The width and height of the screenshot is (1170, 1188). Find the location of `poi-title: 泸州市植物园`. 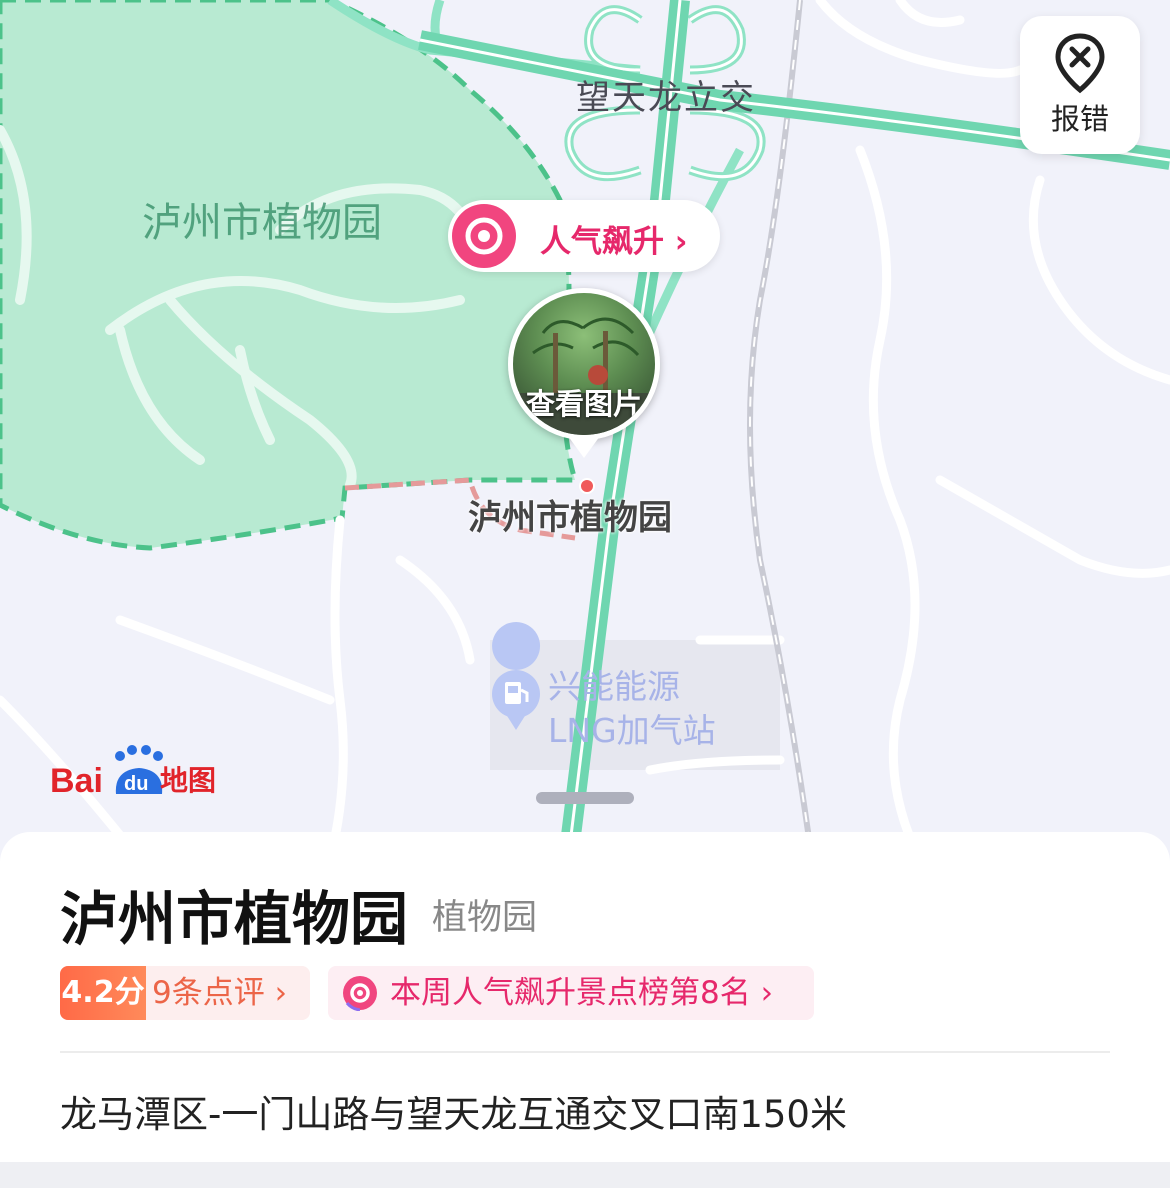

poi-title: 泸州市植物园 is located at coordinates (234, 919).